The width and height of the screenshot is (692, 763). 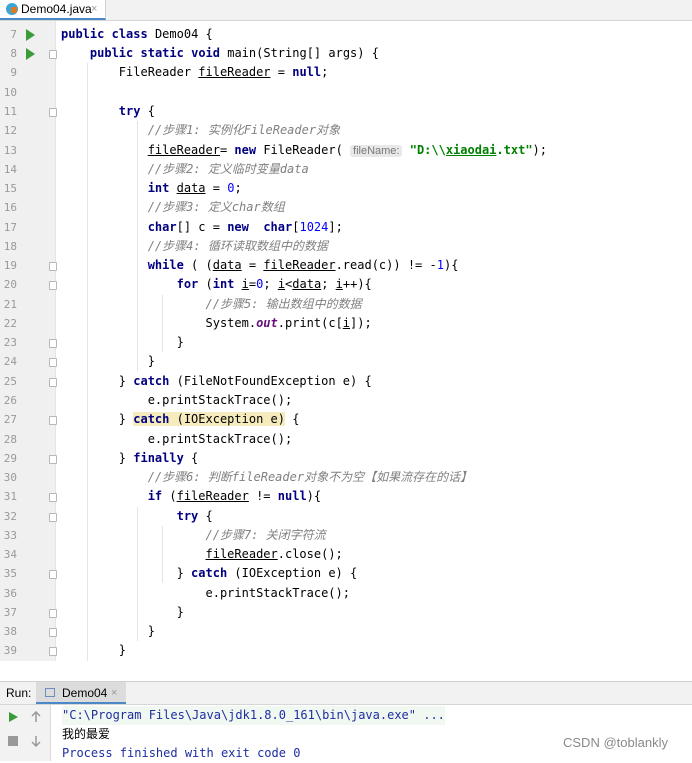 I want to click on code-line: //步骤3: 定义char数组, so click(x=216, y=207).